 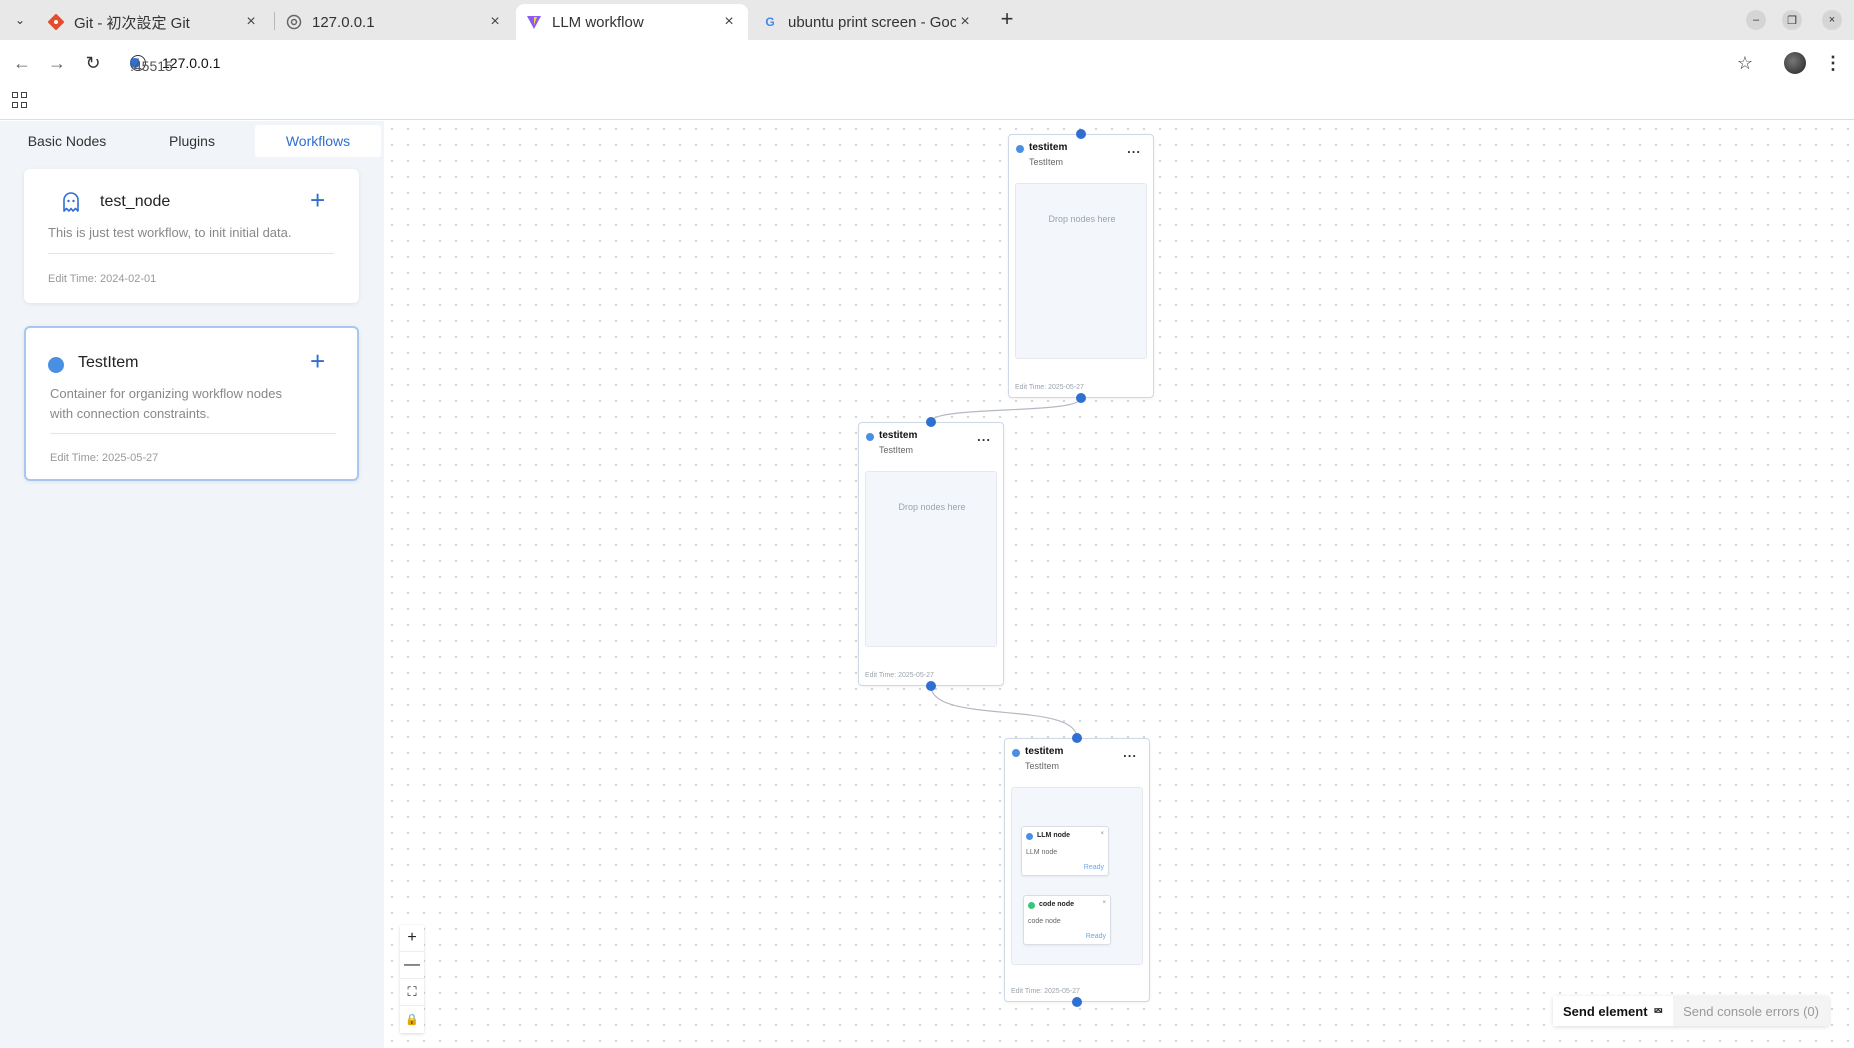 What do you see at coordinates (412, 1019) in the screenshot?
I see `lock-icon: 🔒` at bounding box center [412, 1019].